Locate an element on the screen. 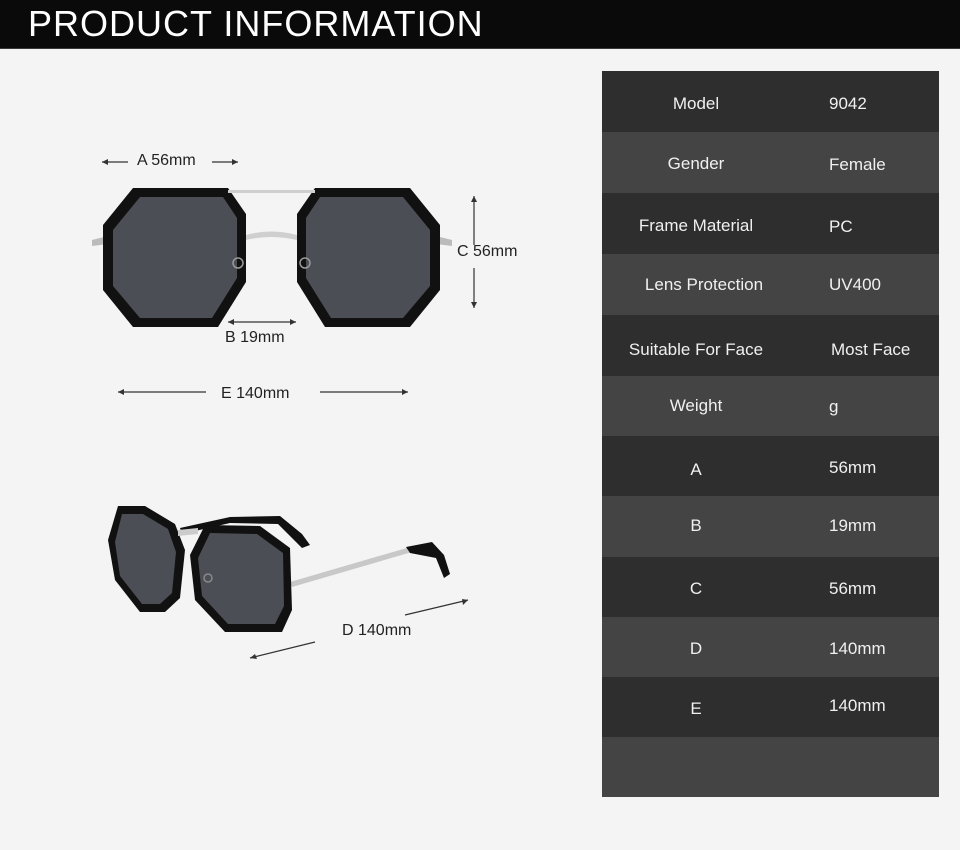 The image size is (960, 850). spec-value: 19mm is located at coordinates (853, 525).